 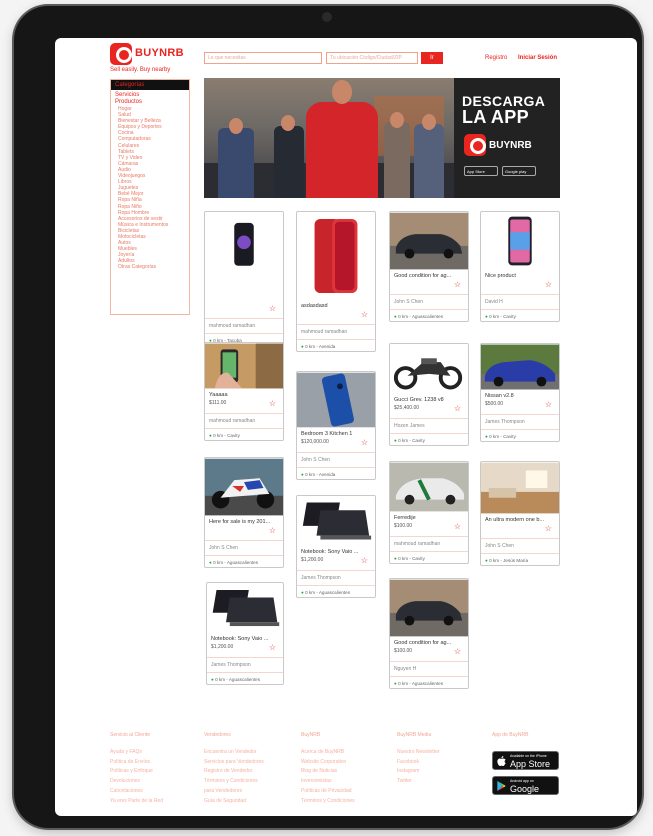 What do you see at coordinates (481, 171) in the screenshot?
I see `banner-app-store-badge: App Store` at bounding box center [481, 171].